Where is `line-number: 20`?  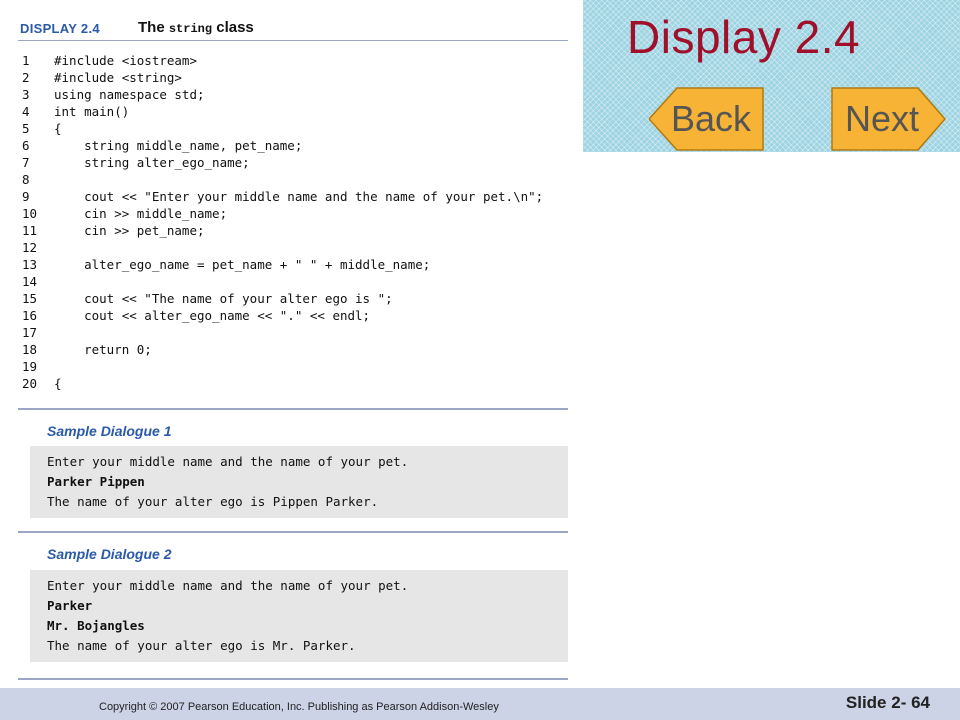 line-number: 20 is located at coordinates (30, 383).